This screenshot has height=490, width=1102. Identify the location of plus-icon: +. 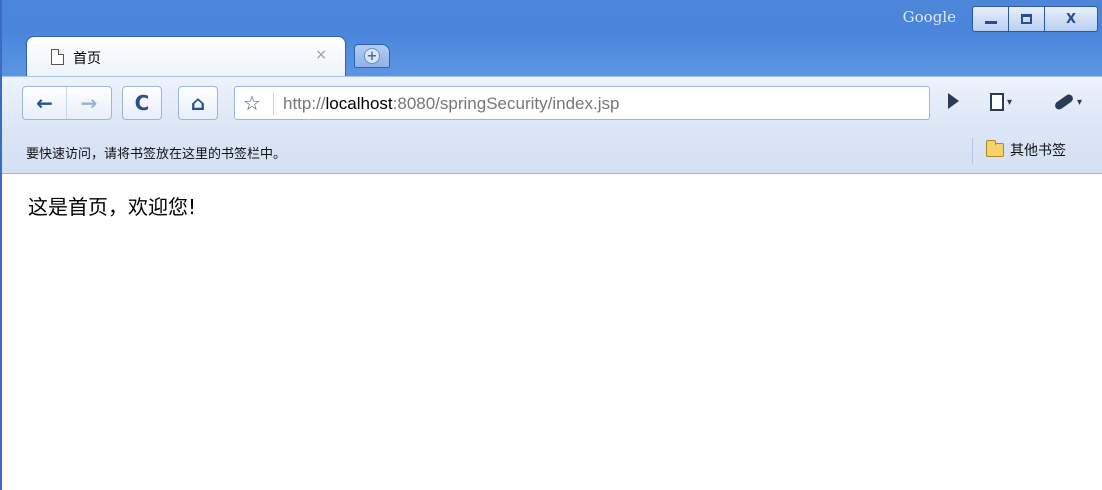
(372, 56).